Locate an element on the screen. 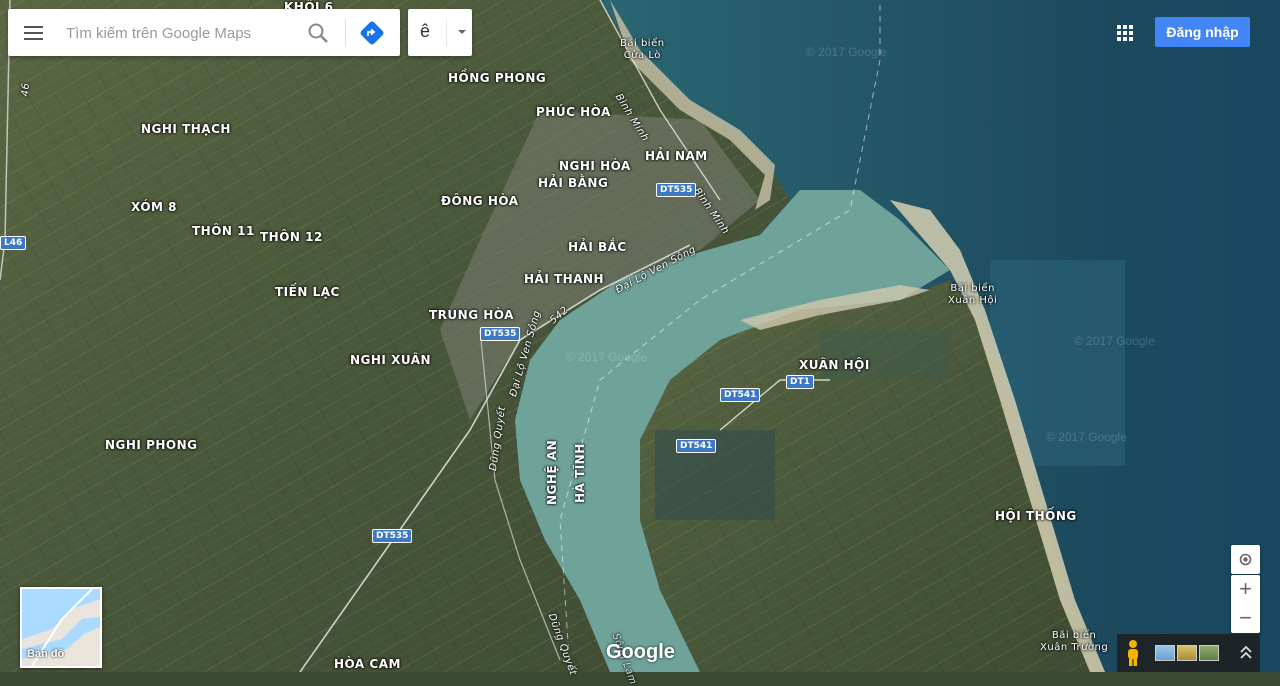 The width and height of the screenshot is (1280, 686). menu-button is located at coordinates (33, 33).